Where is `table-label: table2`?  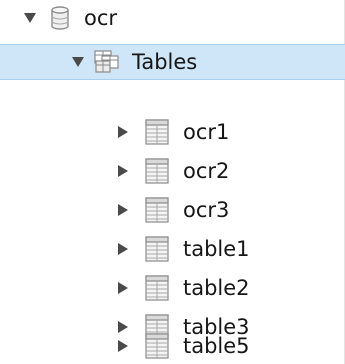
table-label: table2 is located at coordinates (216, 287).